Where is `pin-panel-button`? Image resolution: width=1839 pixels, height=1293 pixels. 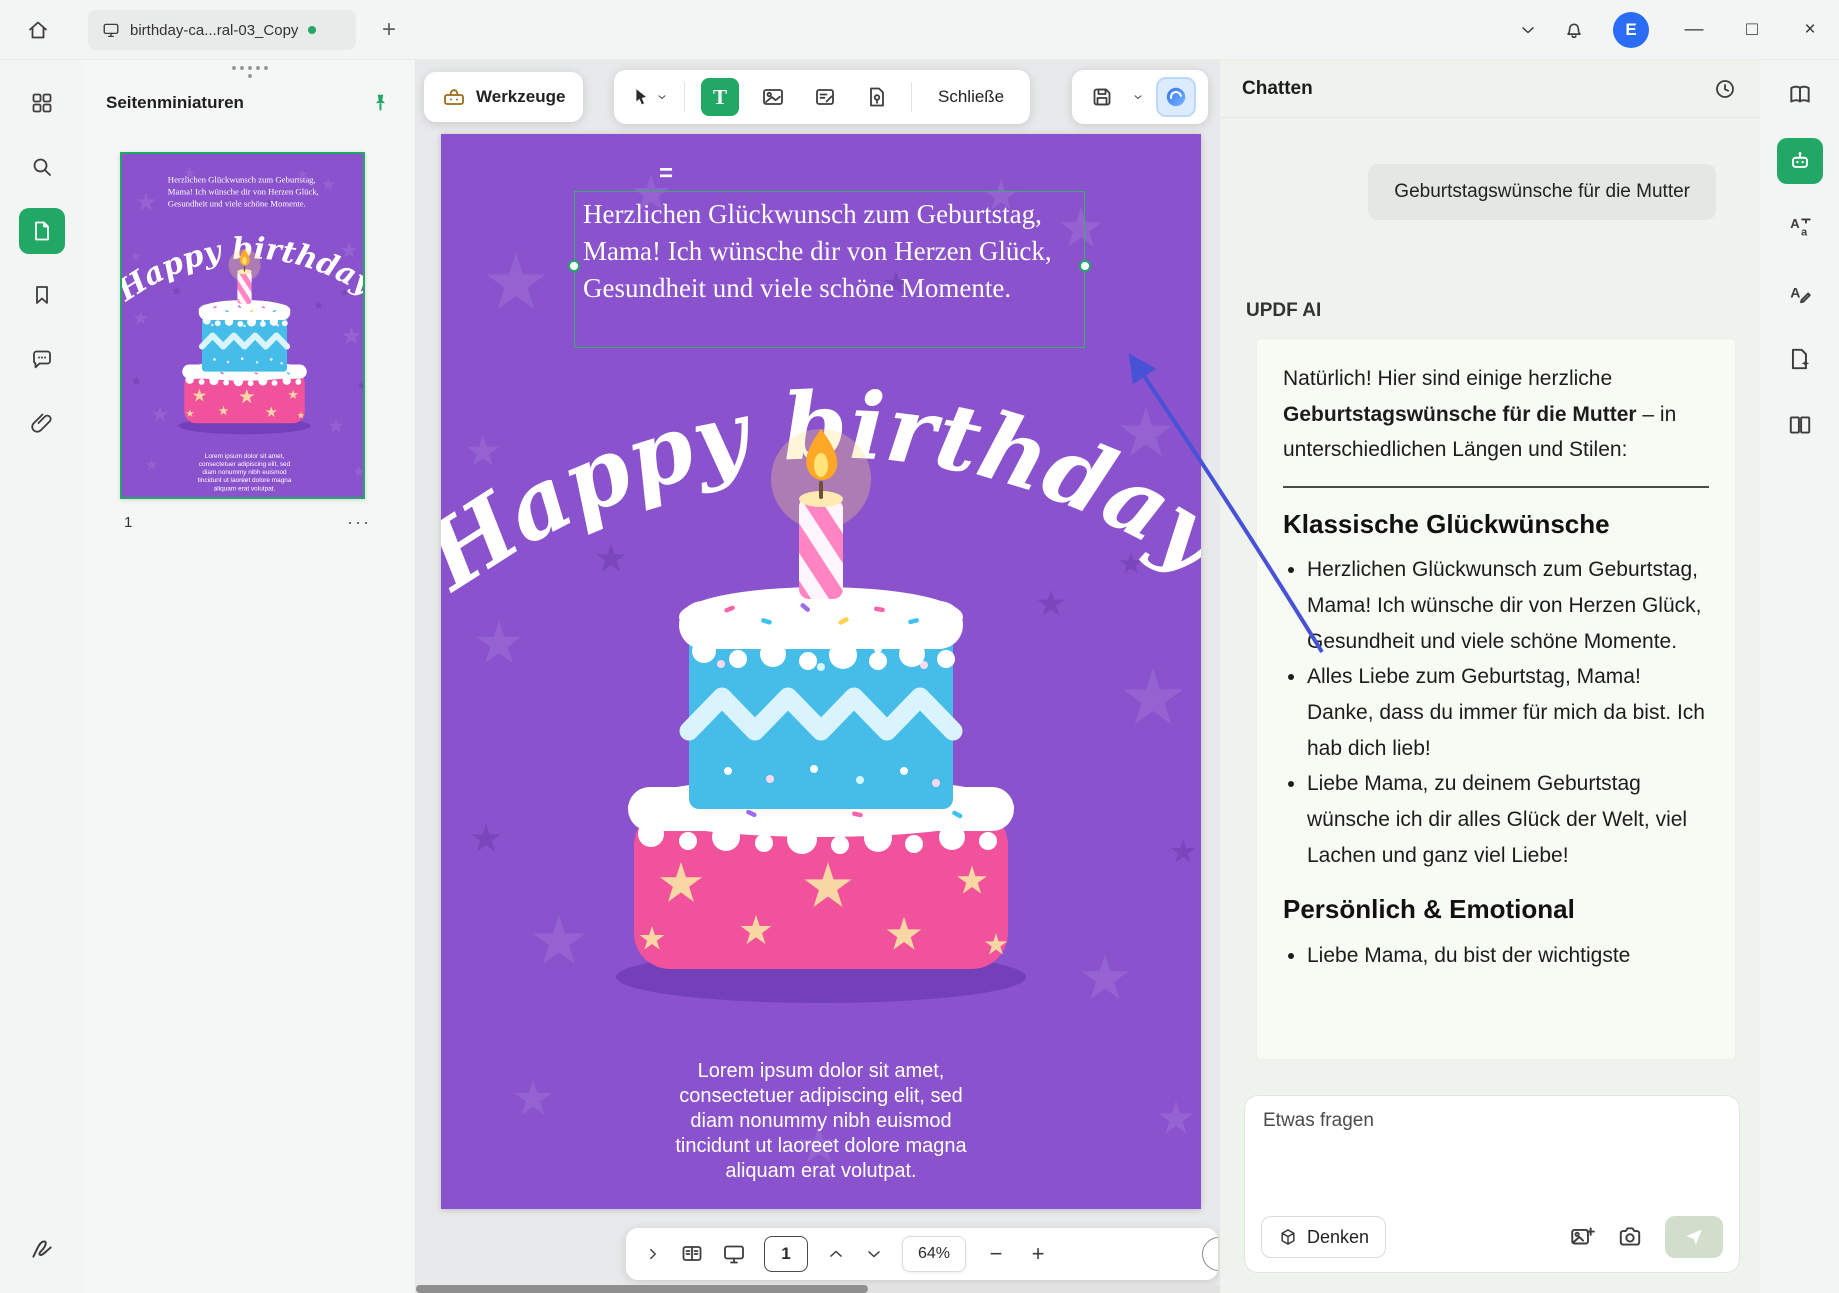 pin-panel-button is located at coordinates (380, 103).